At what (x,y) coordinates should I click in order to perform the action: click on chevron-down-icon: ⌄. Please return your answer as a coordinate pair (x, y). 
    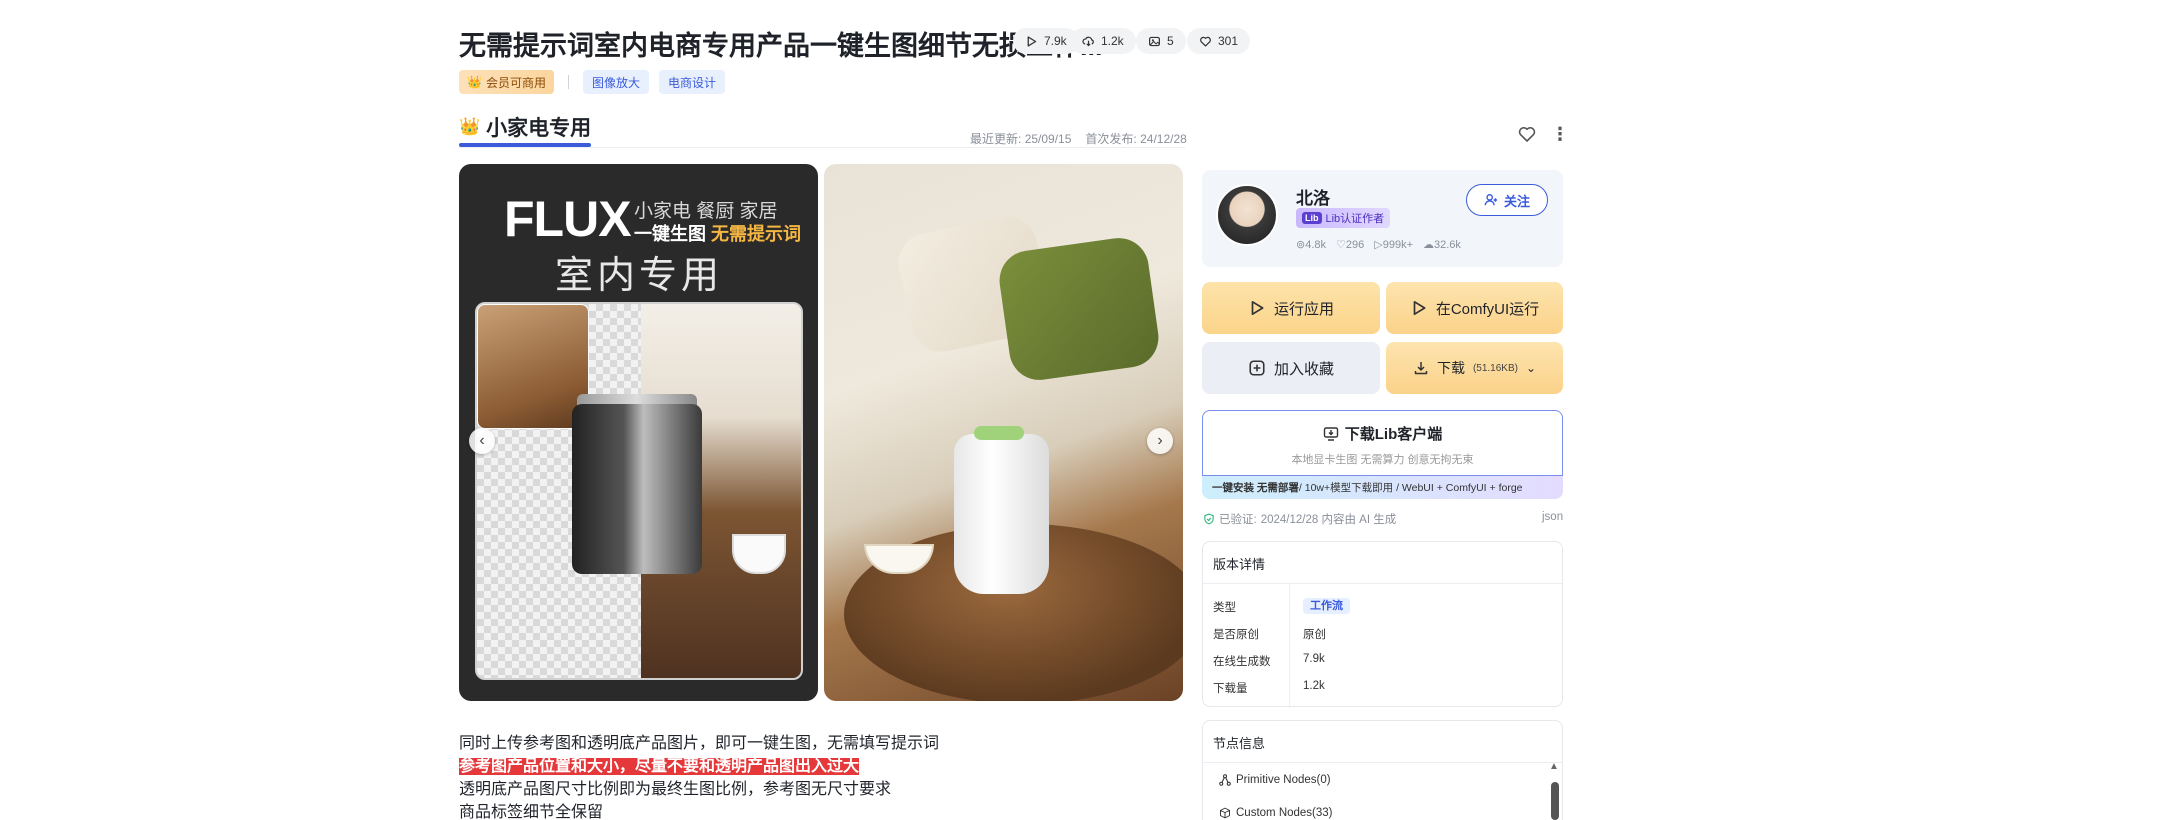
    Looking at the image, I should click on (1531, 368).